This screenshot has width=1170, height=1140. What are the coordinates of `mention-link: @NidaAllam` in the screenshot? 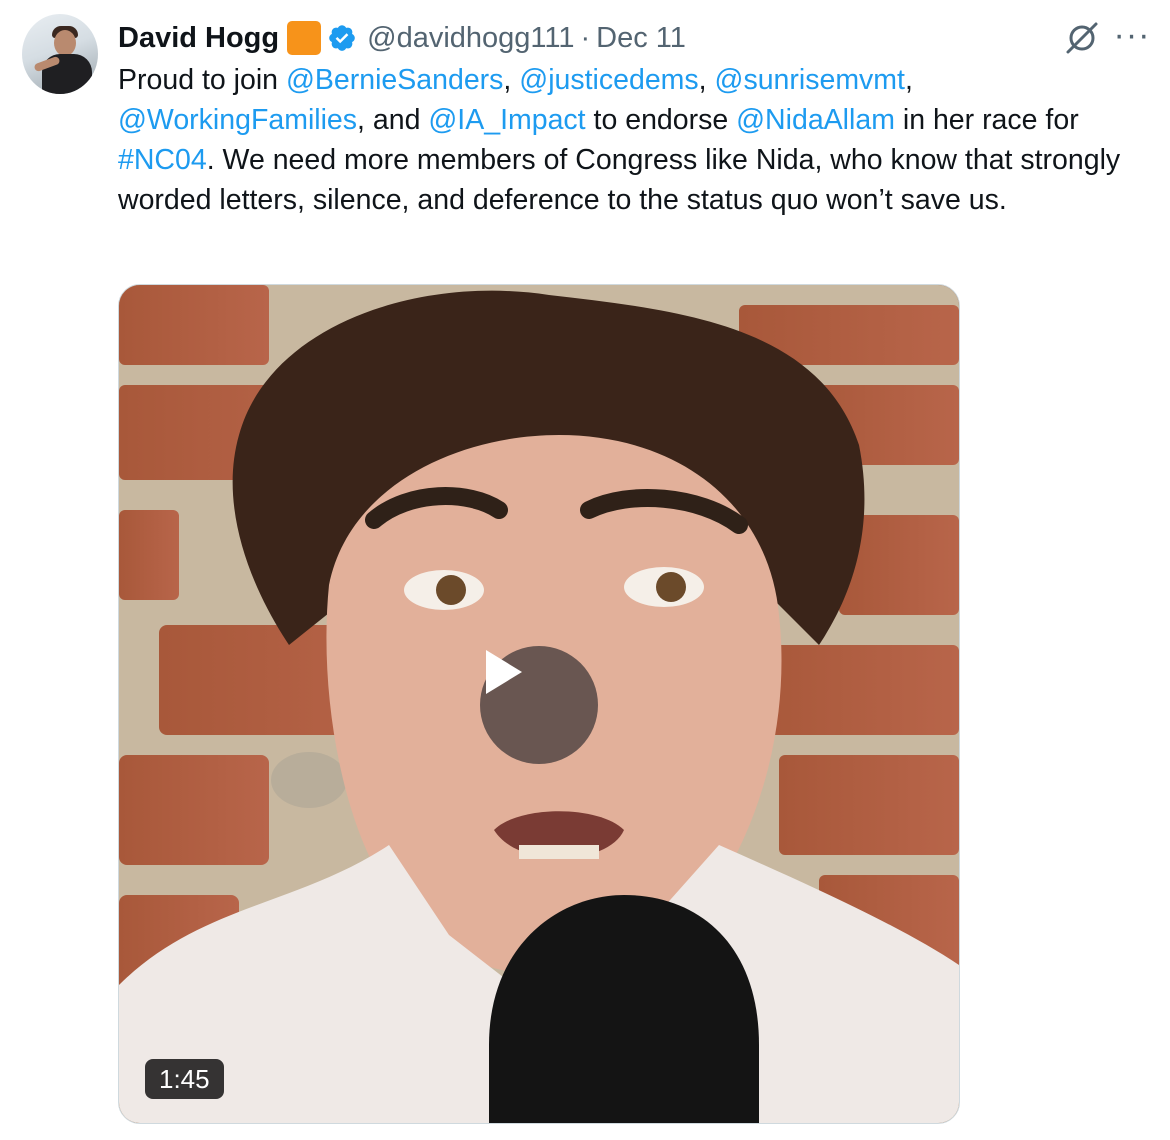 It's located at (815, 120).